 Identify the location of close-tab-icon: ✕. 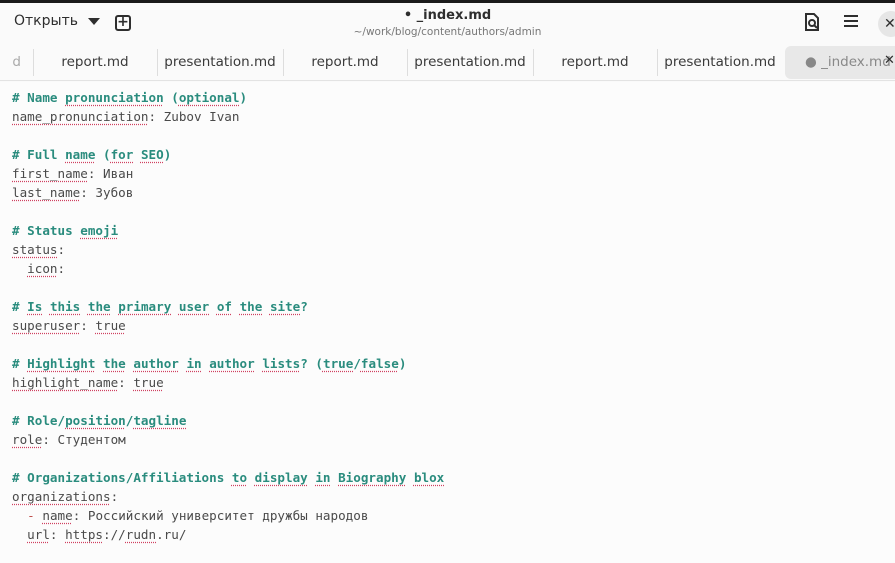
(889, 60).